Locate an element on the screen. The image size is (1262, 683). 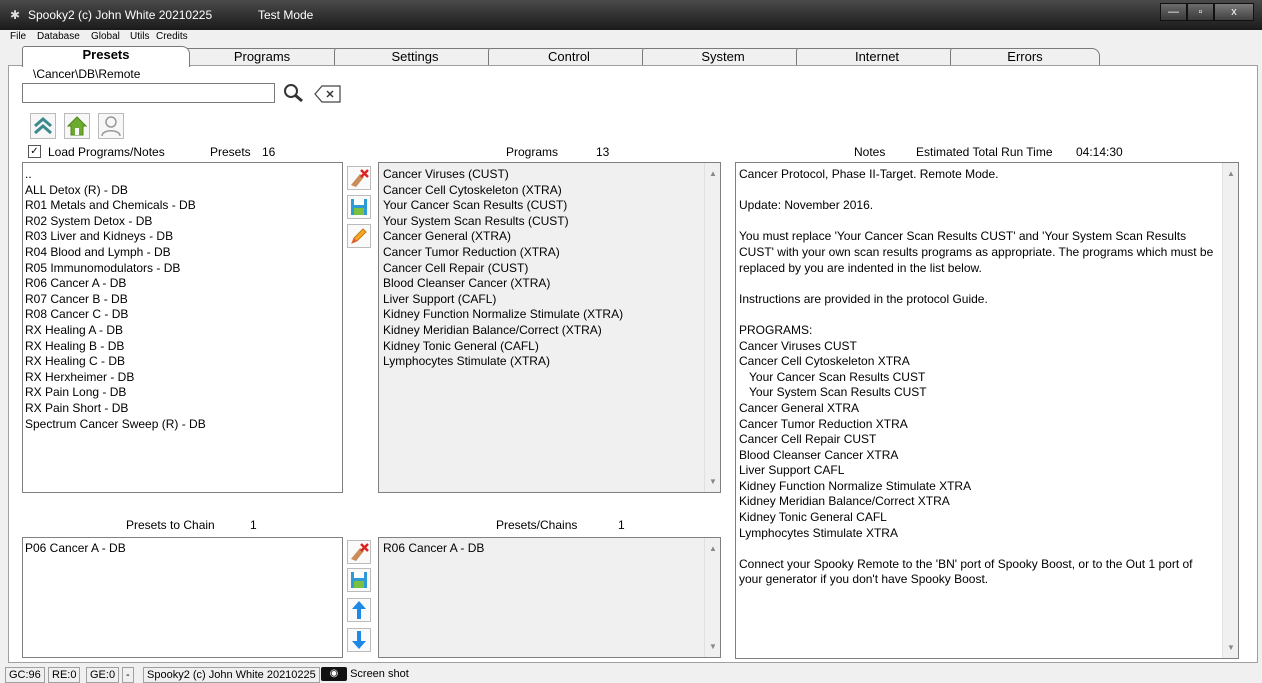
list-item: RX Healing C - DB is located at coordinates (182, 362).